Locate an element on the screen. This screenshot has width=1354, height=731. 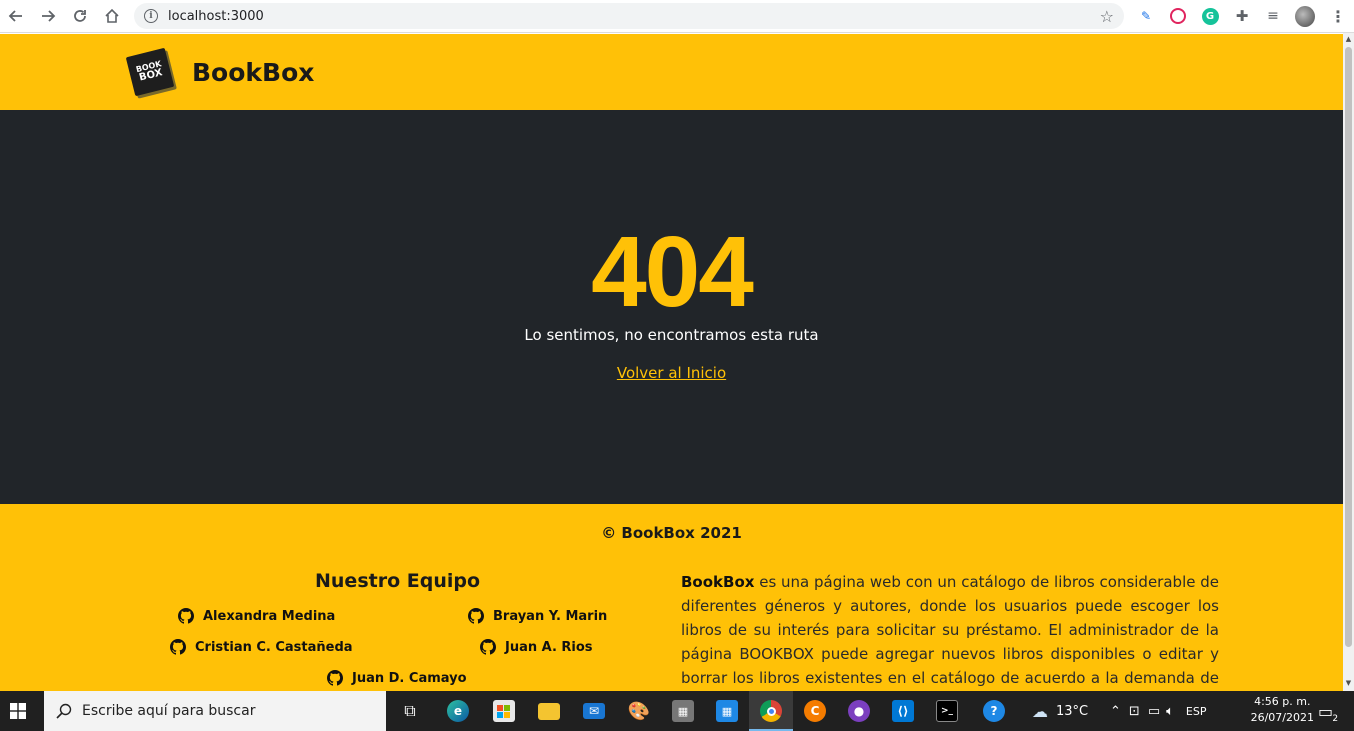
url-text: localhost:3000 is located at coordinates (216, 16).